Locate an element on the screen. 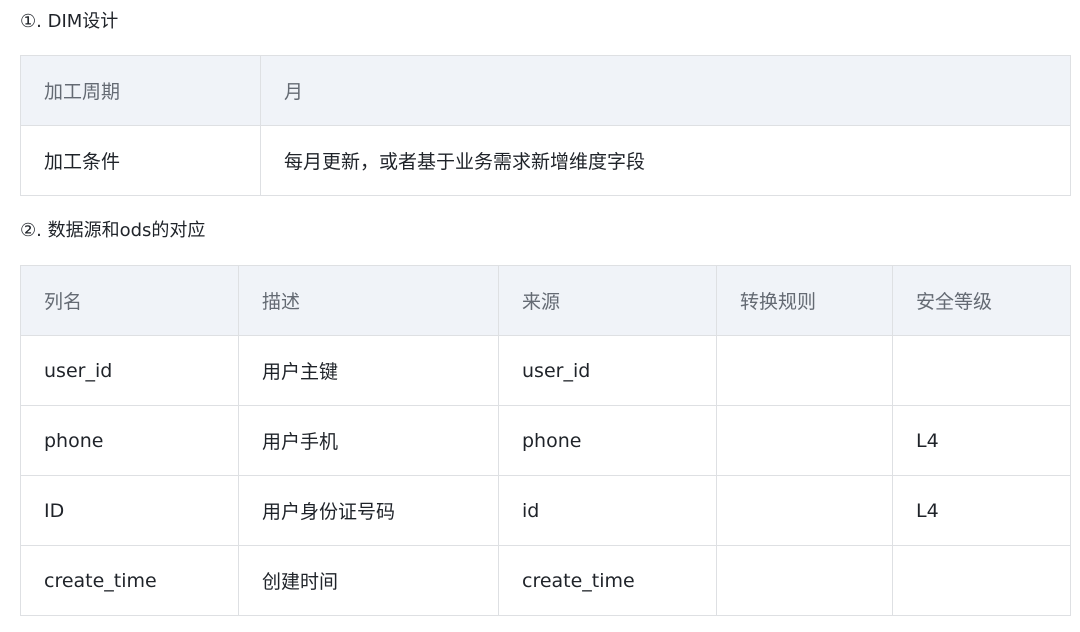 This screenshot has width=1080, height=632. table-cell-label: 加工条件 is located at coordinates (140, 160).